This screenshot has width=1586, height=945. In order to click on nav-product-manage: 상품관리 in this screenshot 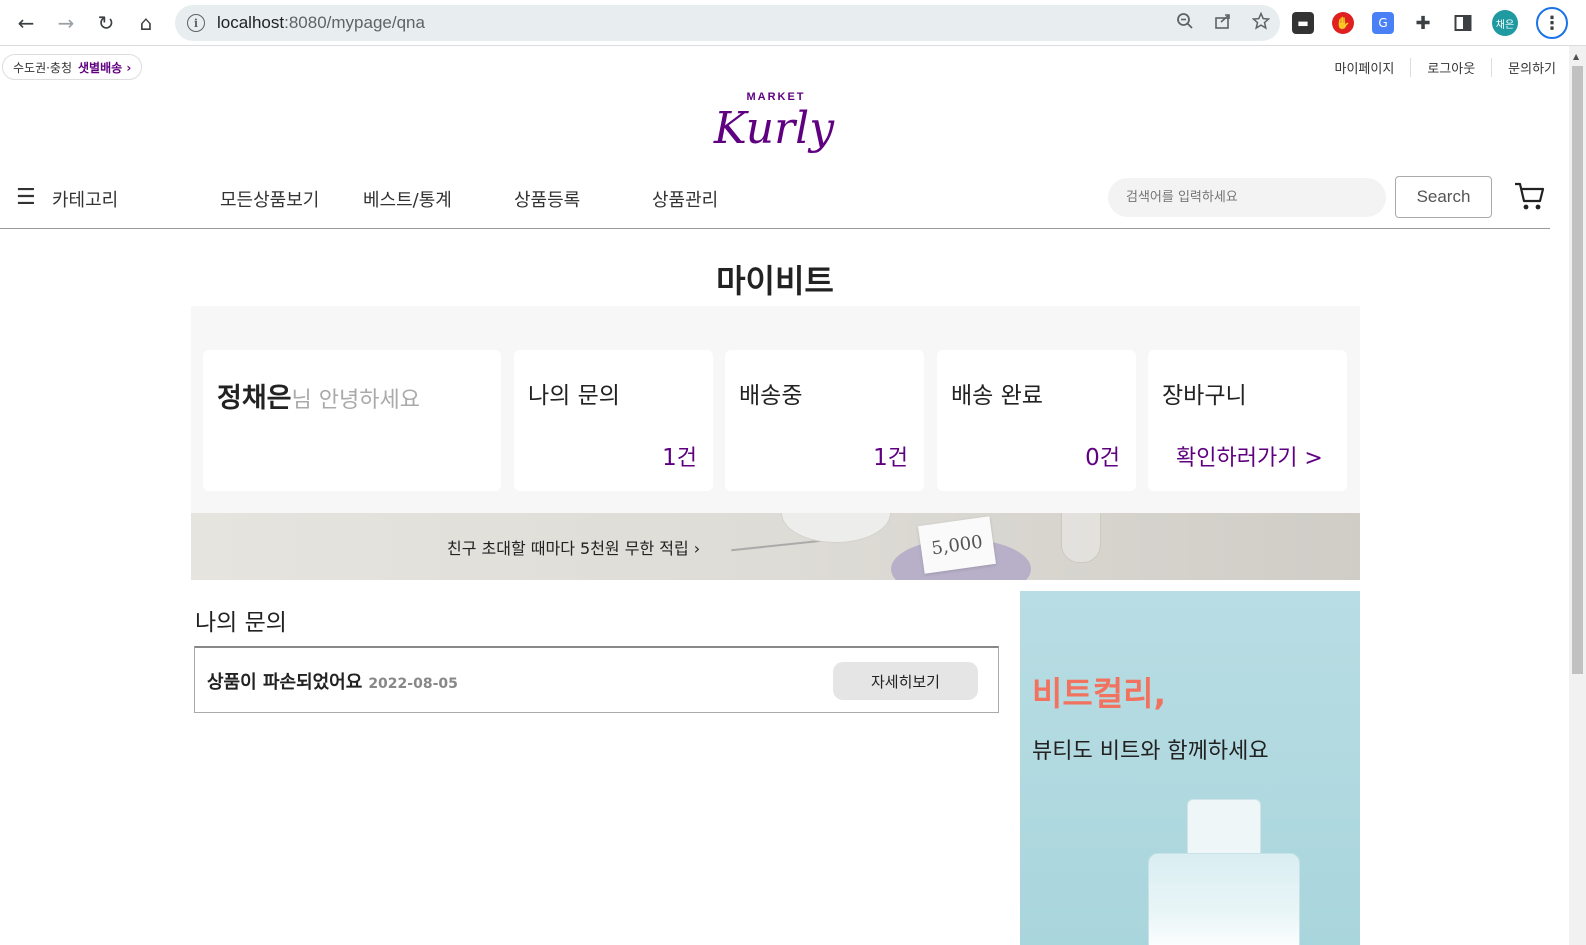, I will do `click(685, 199)`.